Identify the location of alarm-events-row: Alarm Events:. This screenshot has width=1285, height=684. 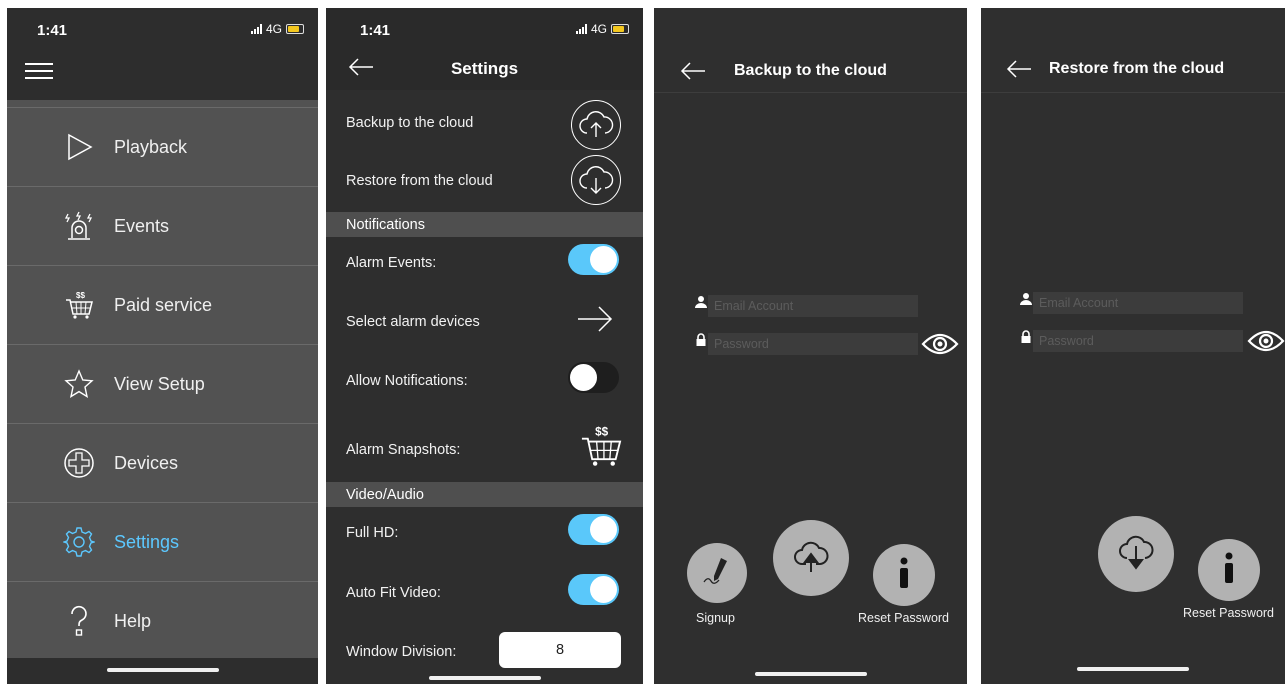
(484, 263).